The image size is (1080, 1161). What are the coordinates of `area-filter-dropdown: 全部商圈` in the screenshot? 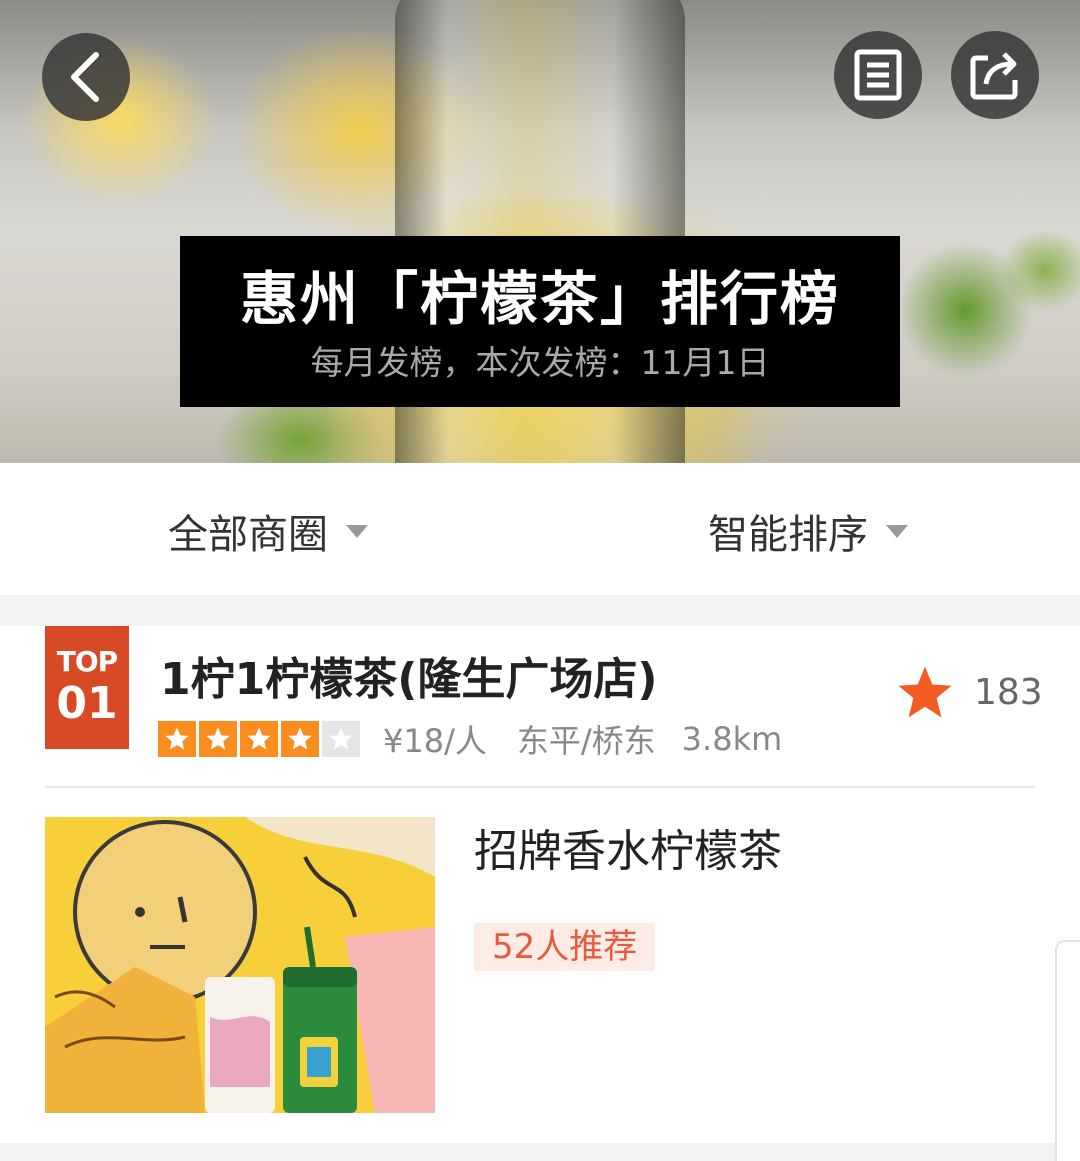 It's located at (268, 532).